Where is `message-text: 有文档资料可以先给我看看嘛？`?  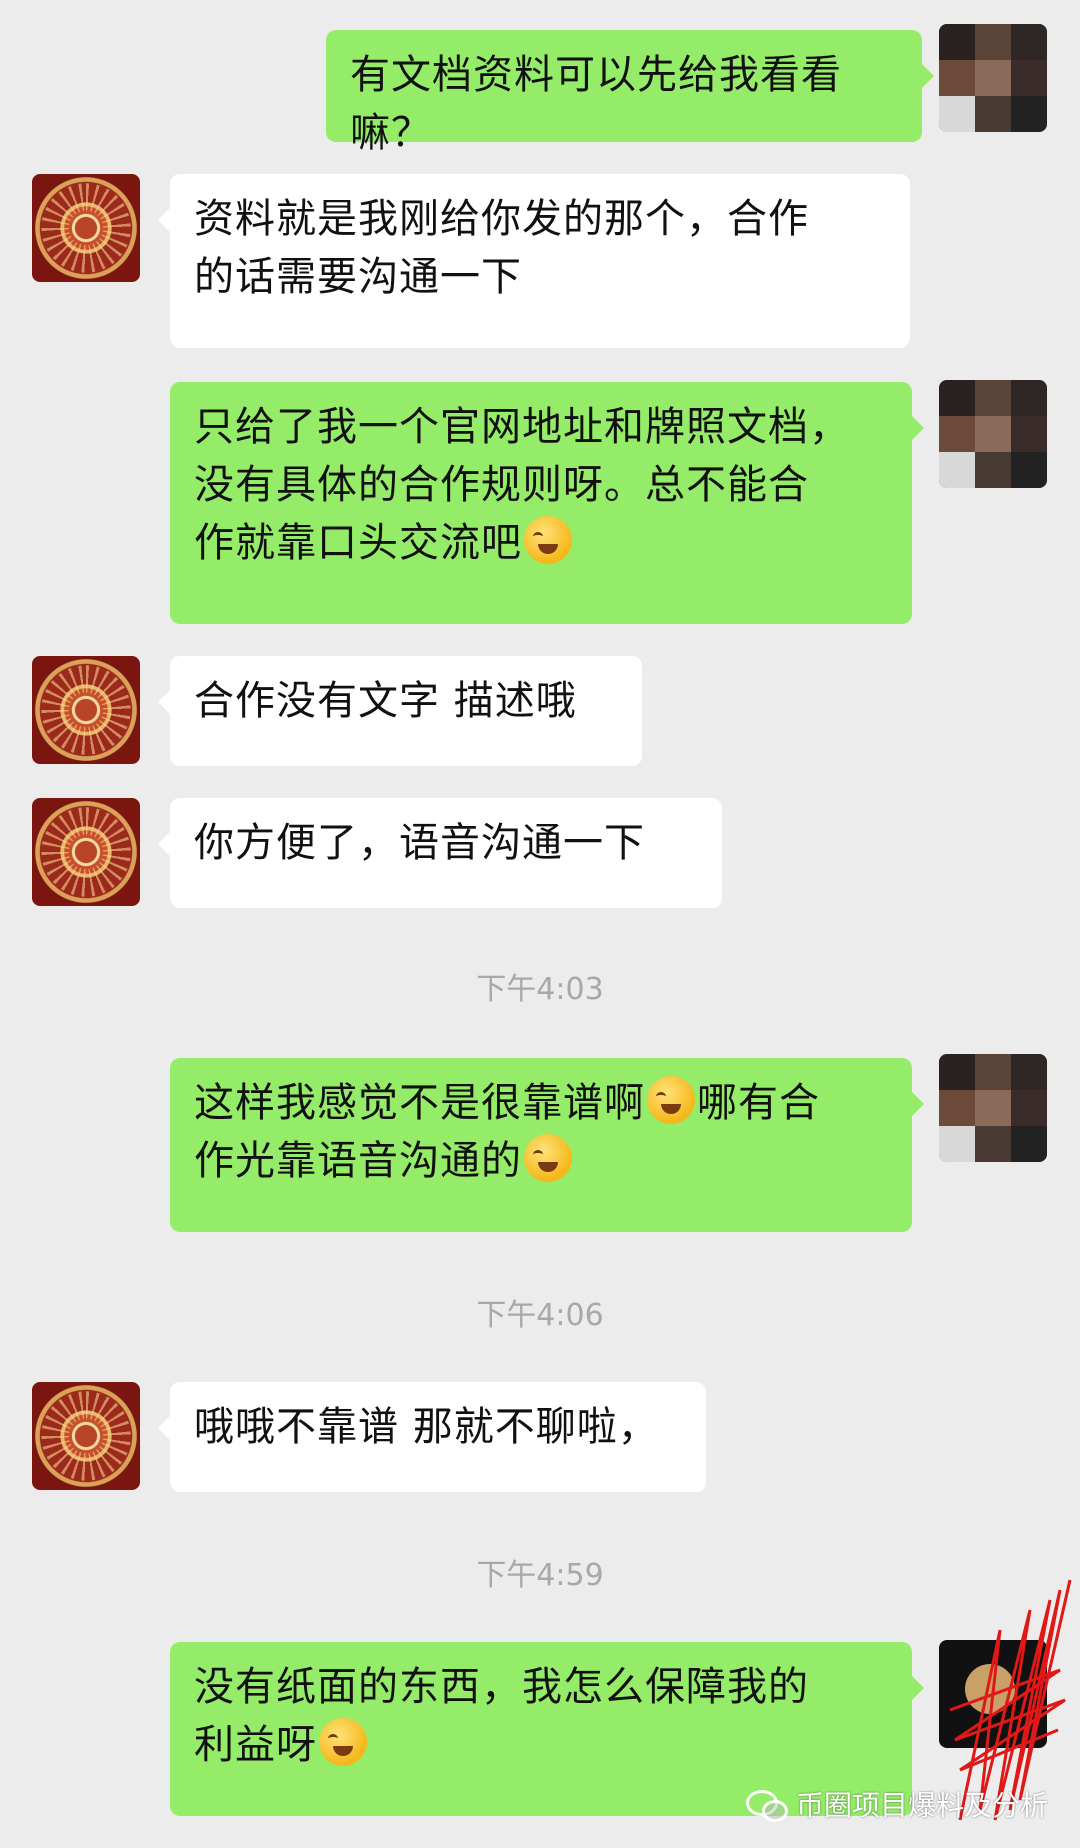 message-text: 有文档资料可以先给我看看嘛？ is located at coordinates (596, 104).